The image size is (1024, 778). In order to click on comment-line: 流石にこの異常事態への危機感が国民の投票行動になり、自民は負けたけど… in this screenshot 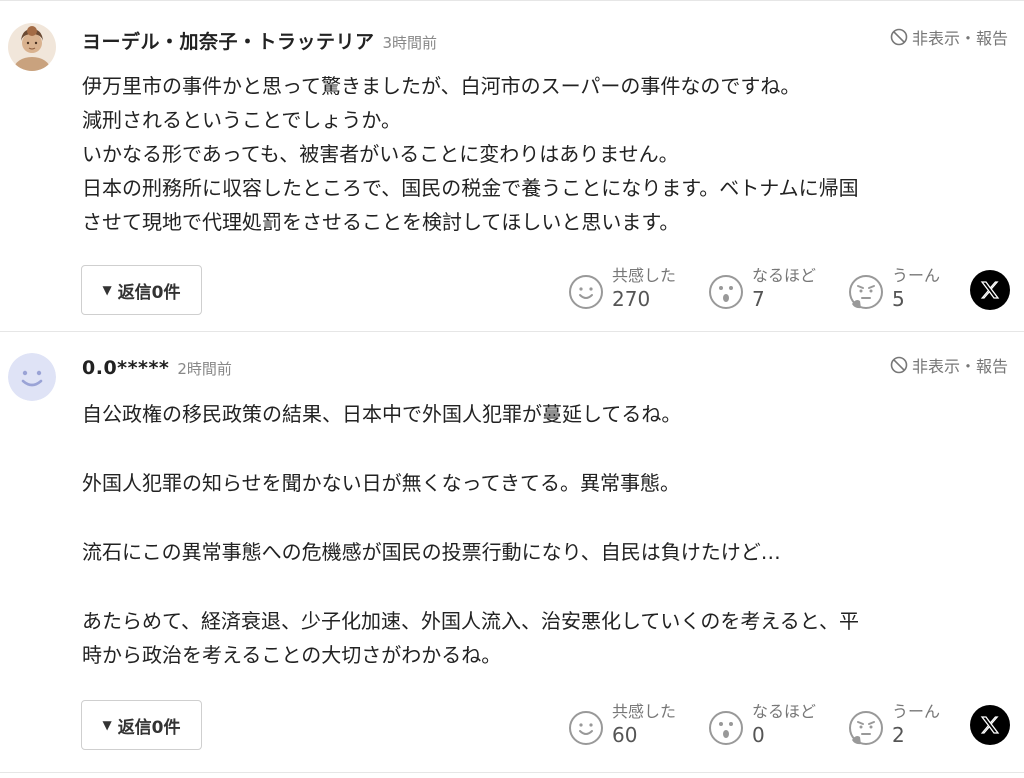, I will do `click(431, 552)`.